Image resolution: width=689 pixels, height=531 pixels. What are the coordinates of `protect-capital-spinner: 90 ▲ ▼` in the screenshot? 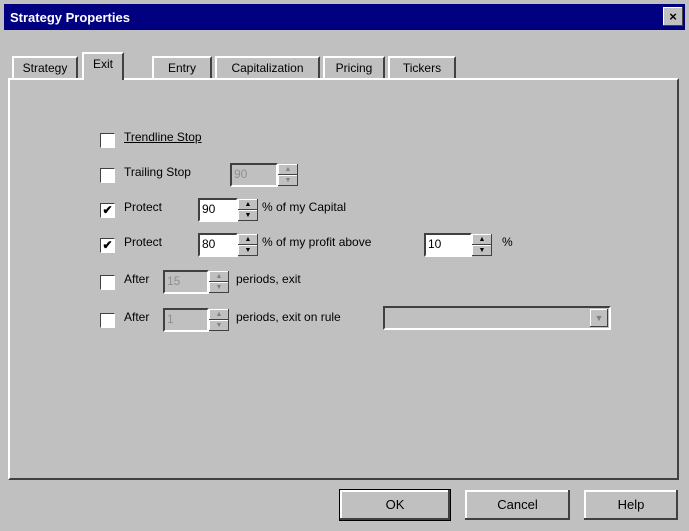 It's located at (228, 210).